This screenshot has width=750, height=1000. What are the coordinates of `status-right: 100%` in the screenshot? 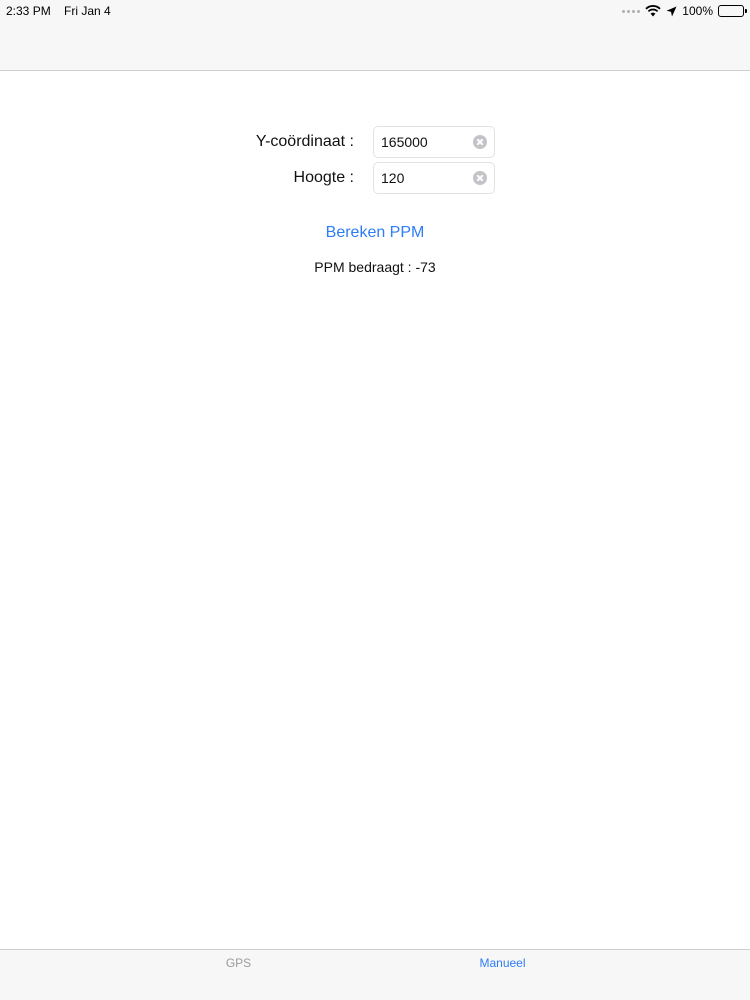 It's located at (684, 11).